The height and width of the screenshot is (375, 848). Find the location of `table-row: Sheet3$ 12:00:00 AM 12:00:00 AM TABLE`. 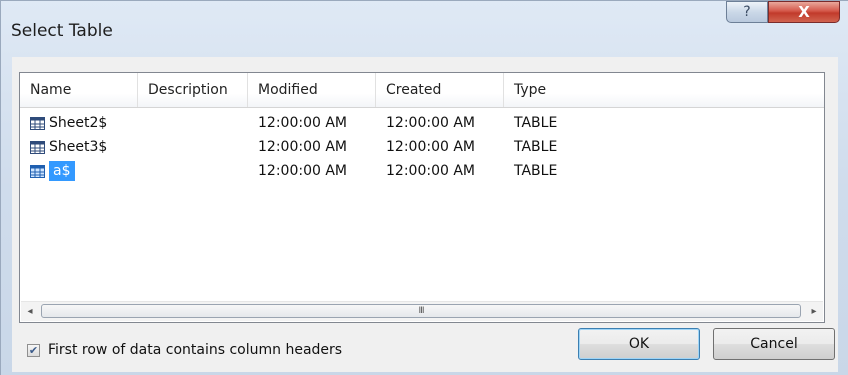

table-row: Sheet3$ 12:00:00 AM 12:00:00 AM TABLE is located at coordinates (422, 147).